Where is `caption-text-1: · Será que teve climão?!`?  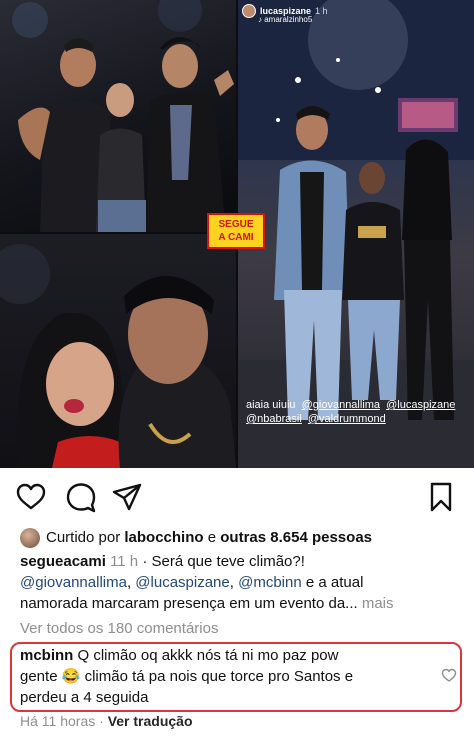 caption-text-1: · Será que teve climão?! is located at coordinates (223, 561).